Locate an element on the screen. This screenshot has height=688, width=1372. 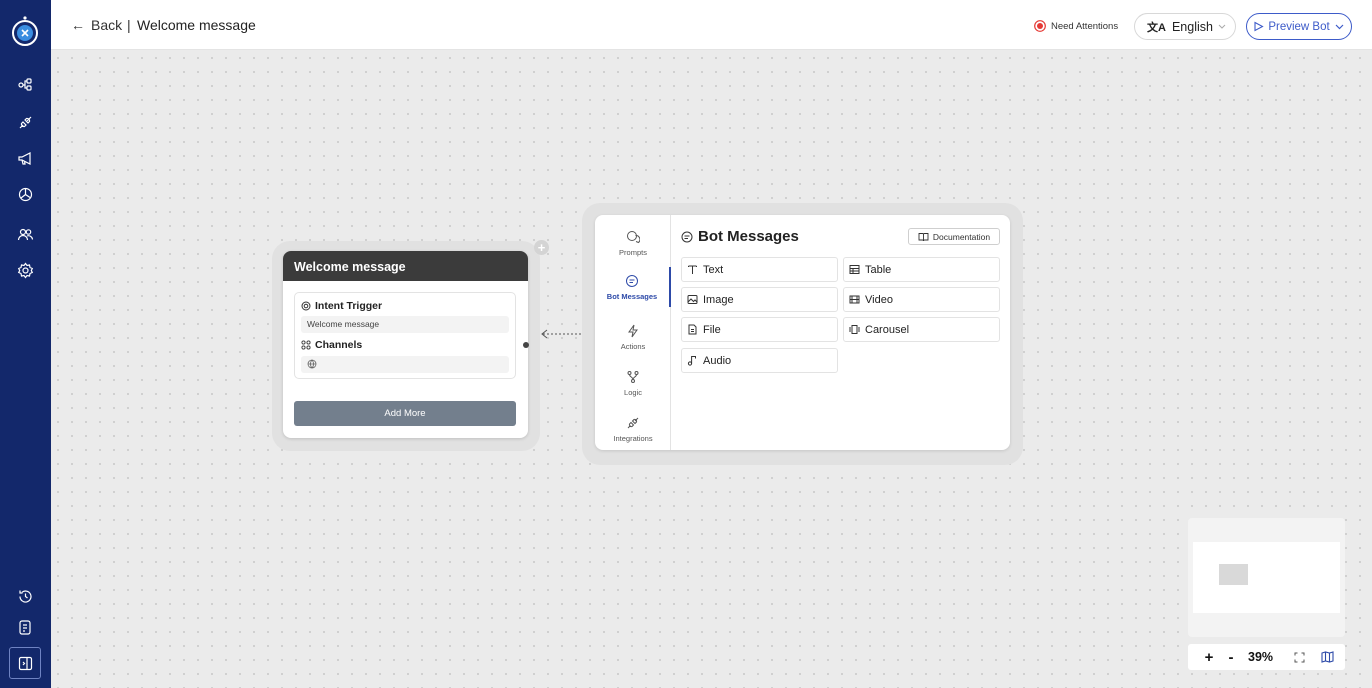
option-label: Carousel is located at coordinates (887, 329).